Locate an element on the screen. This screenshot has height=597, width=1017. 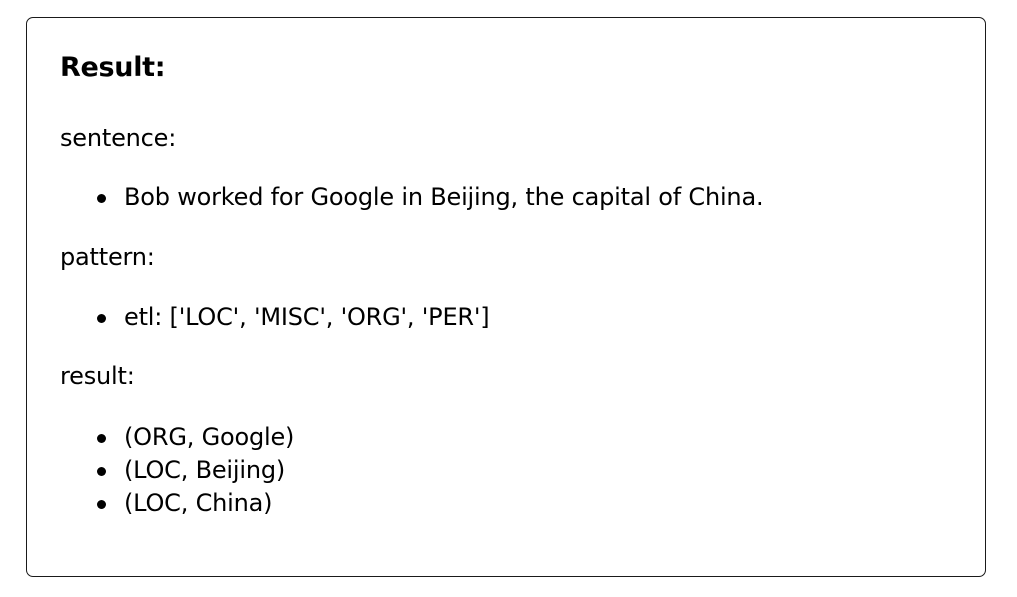
result-item-org-google: (ORG, Google) is located at coordinates (195, 437).